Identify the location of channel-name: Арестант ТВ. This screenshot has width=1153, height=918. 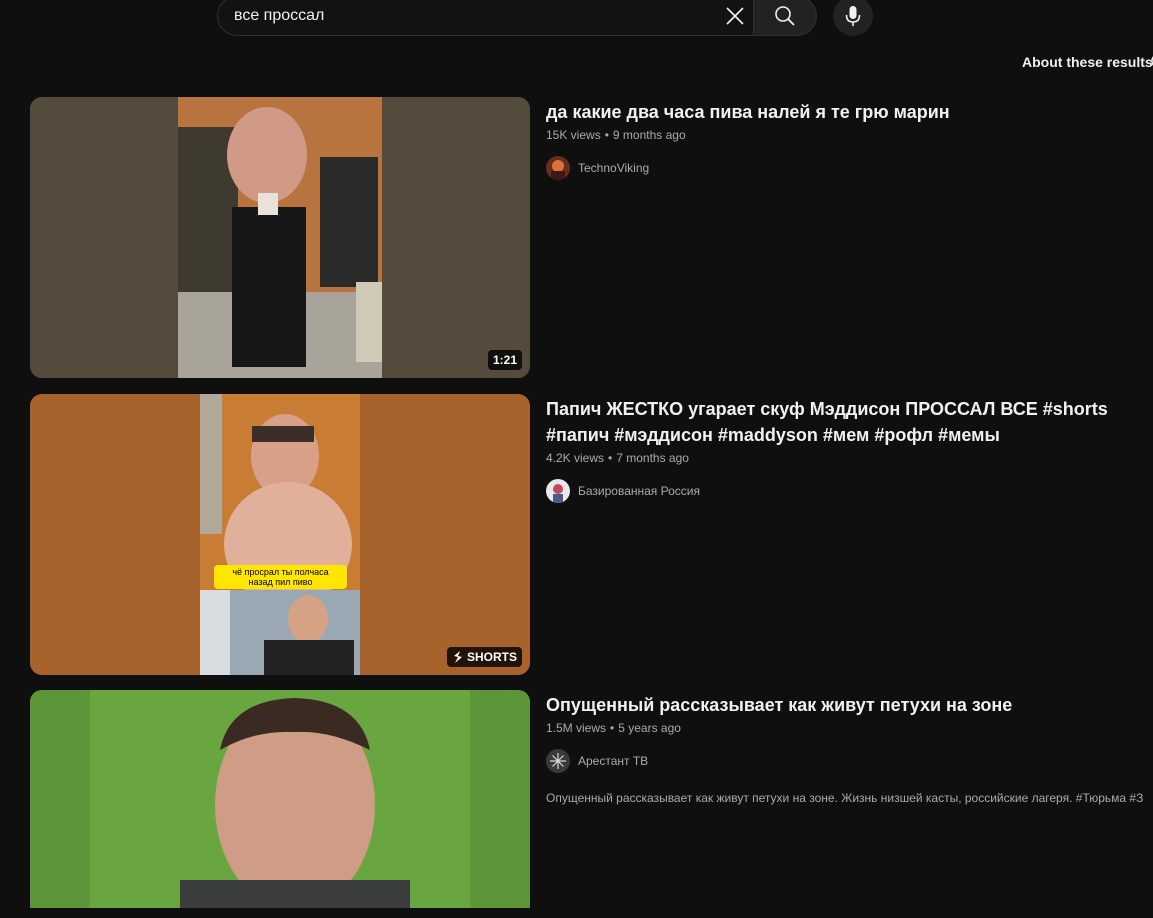
(613, 761).